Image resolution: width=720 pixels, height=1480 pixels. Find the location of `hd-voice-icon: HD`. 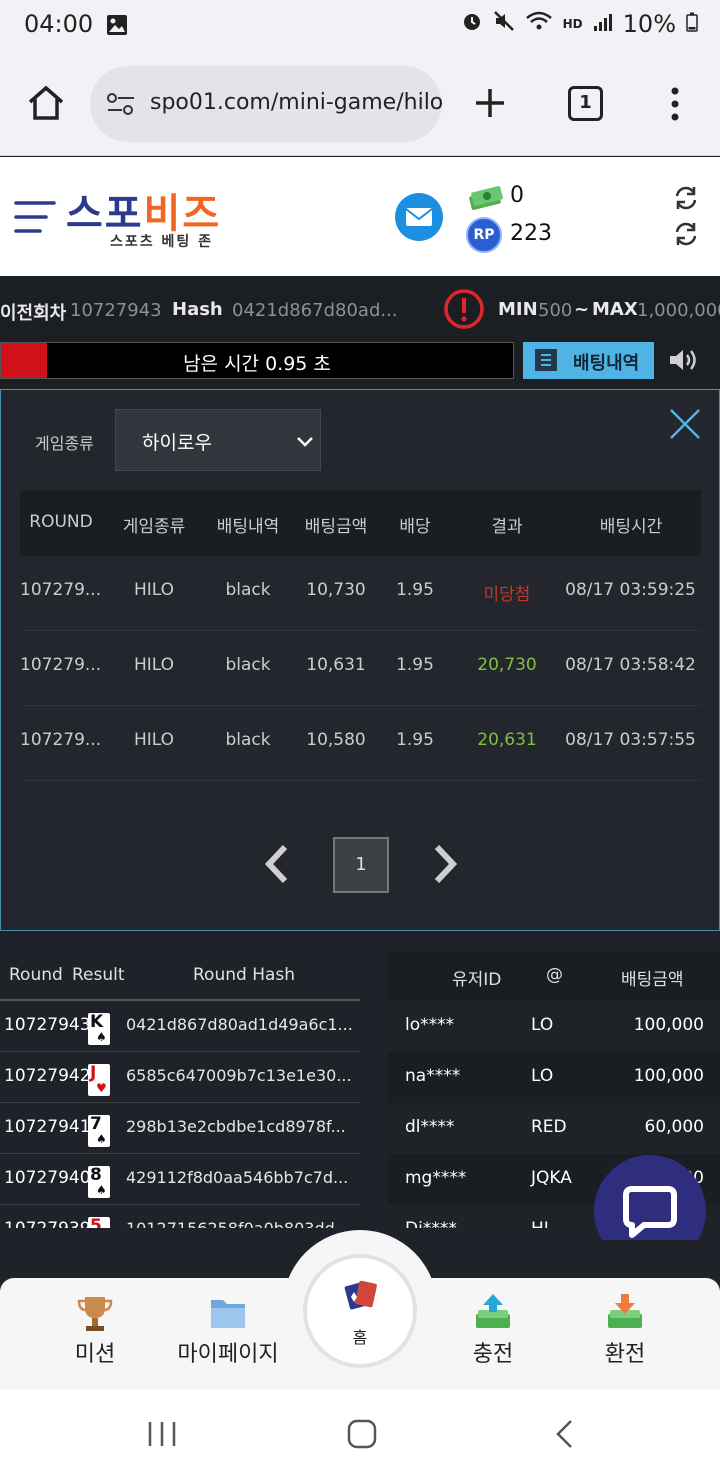

hd-voice-icon: HD is located at coordinates (572, 24).